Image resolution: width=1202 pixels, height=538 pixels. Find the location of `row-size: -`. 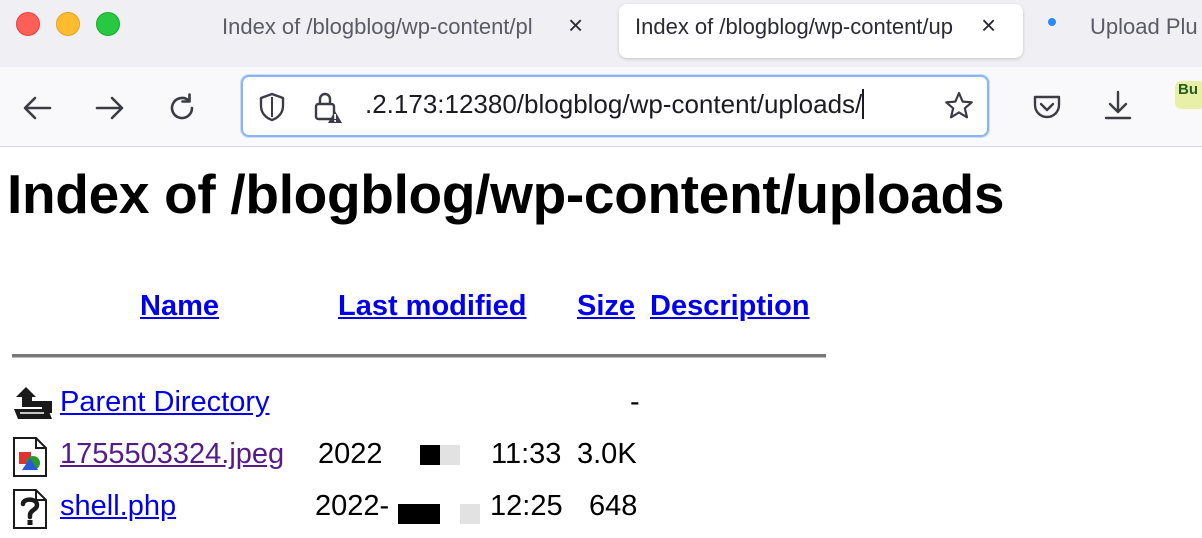

row-size: - is located at coordinates (635, 402).